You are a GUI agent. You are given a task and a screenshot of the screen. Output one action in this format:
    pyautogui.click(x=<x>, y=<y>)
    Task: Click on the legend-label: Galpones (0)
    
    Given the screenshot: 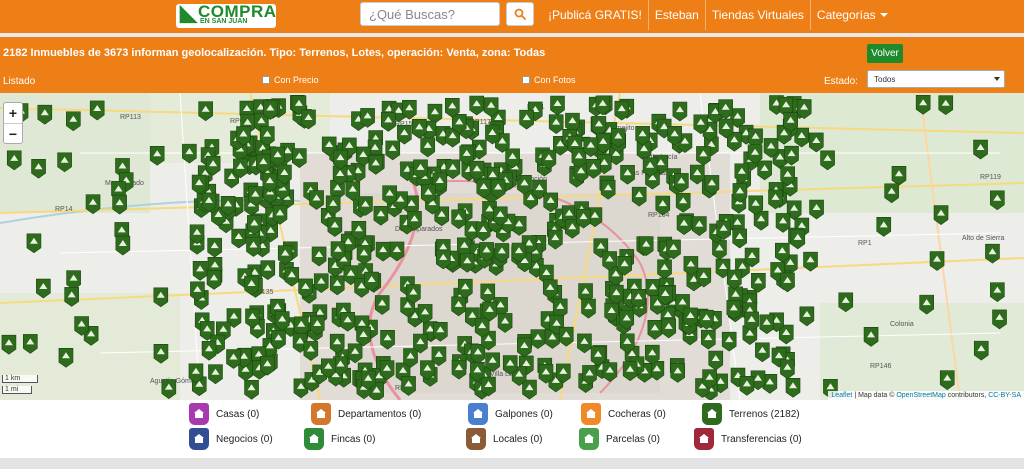 What is the action you would take?
    pyautogui.click(x=524, y=414)
    